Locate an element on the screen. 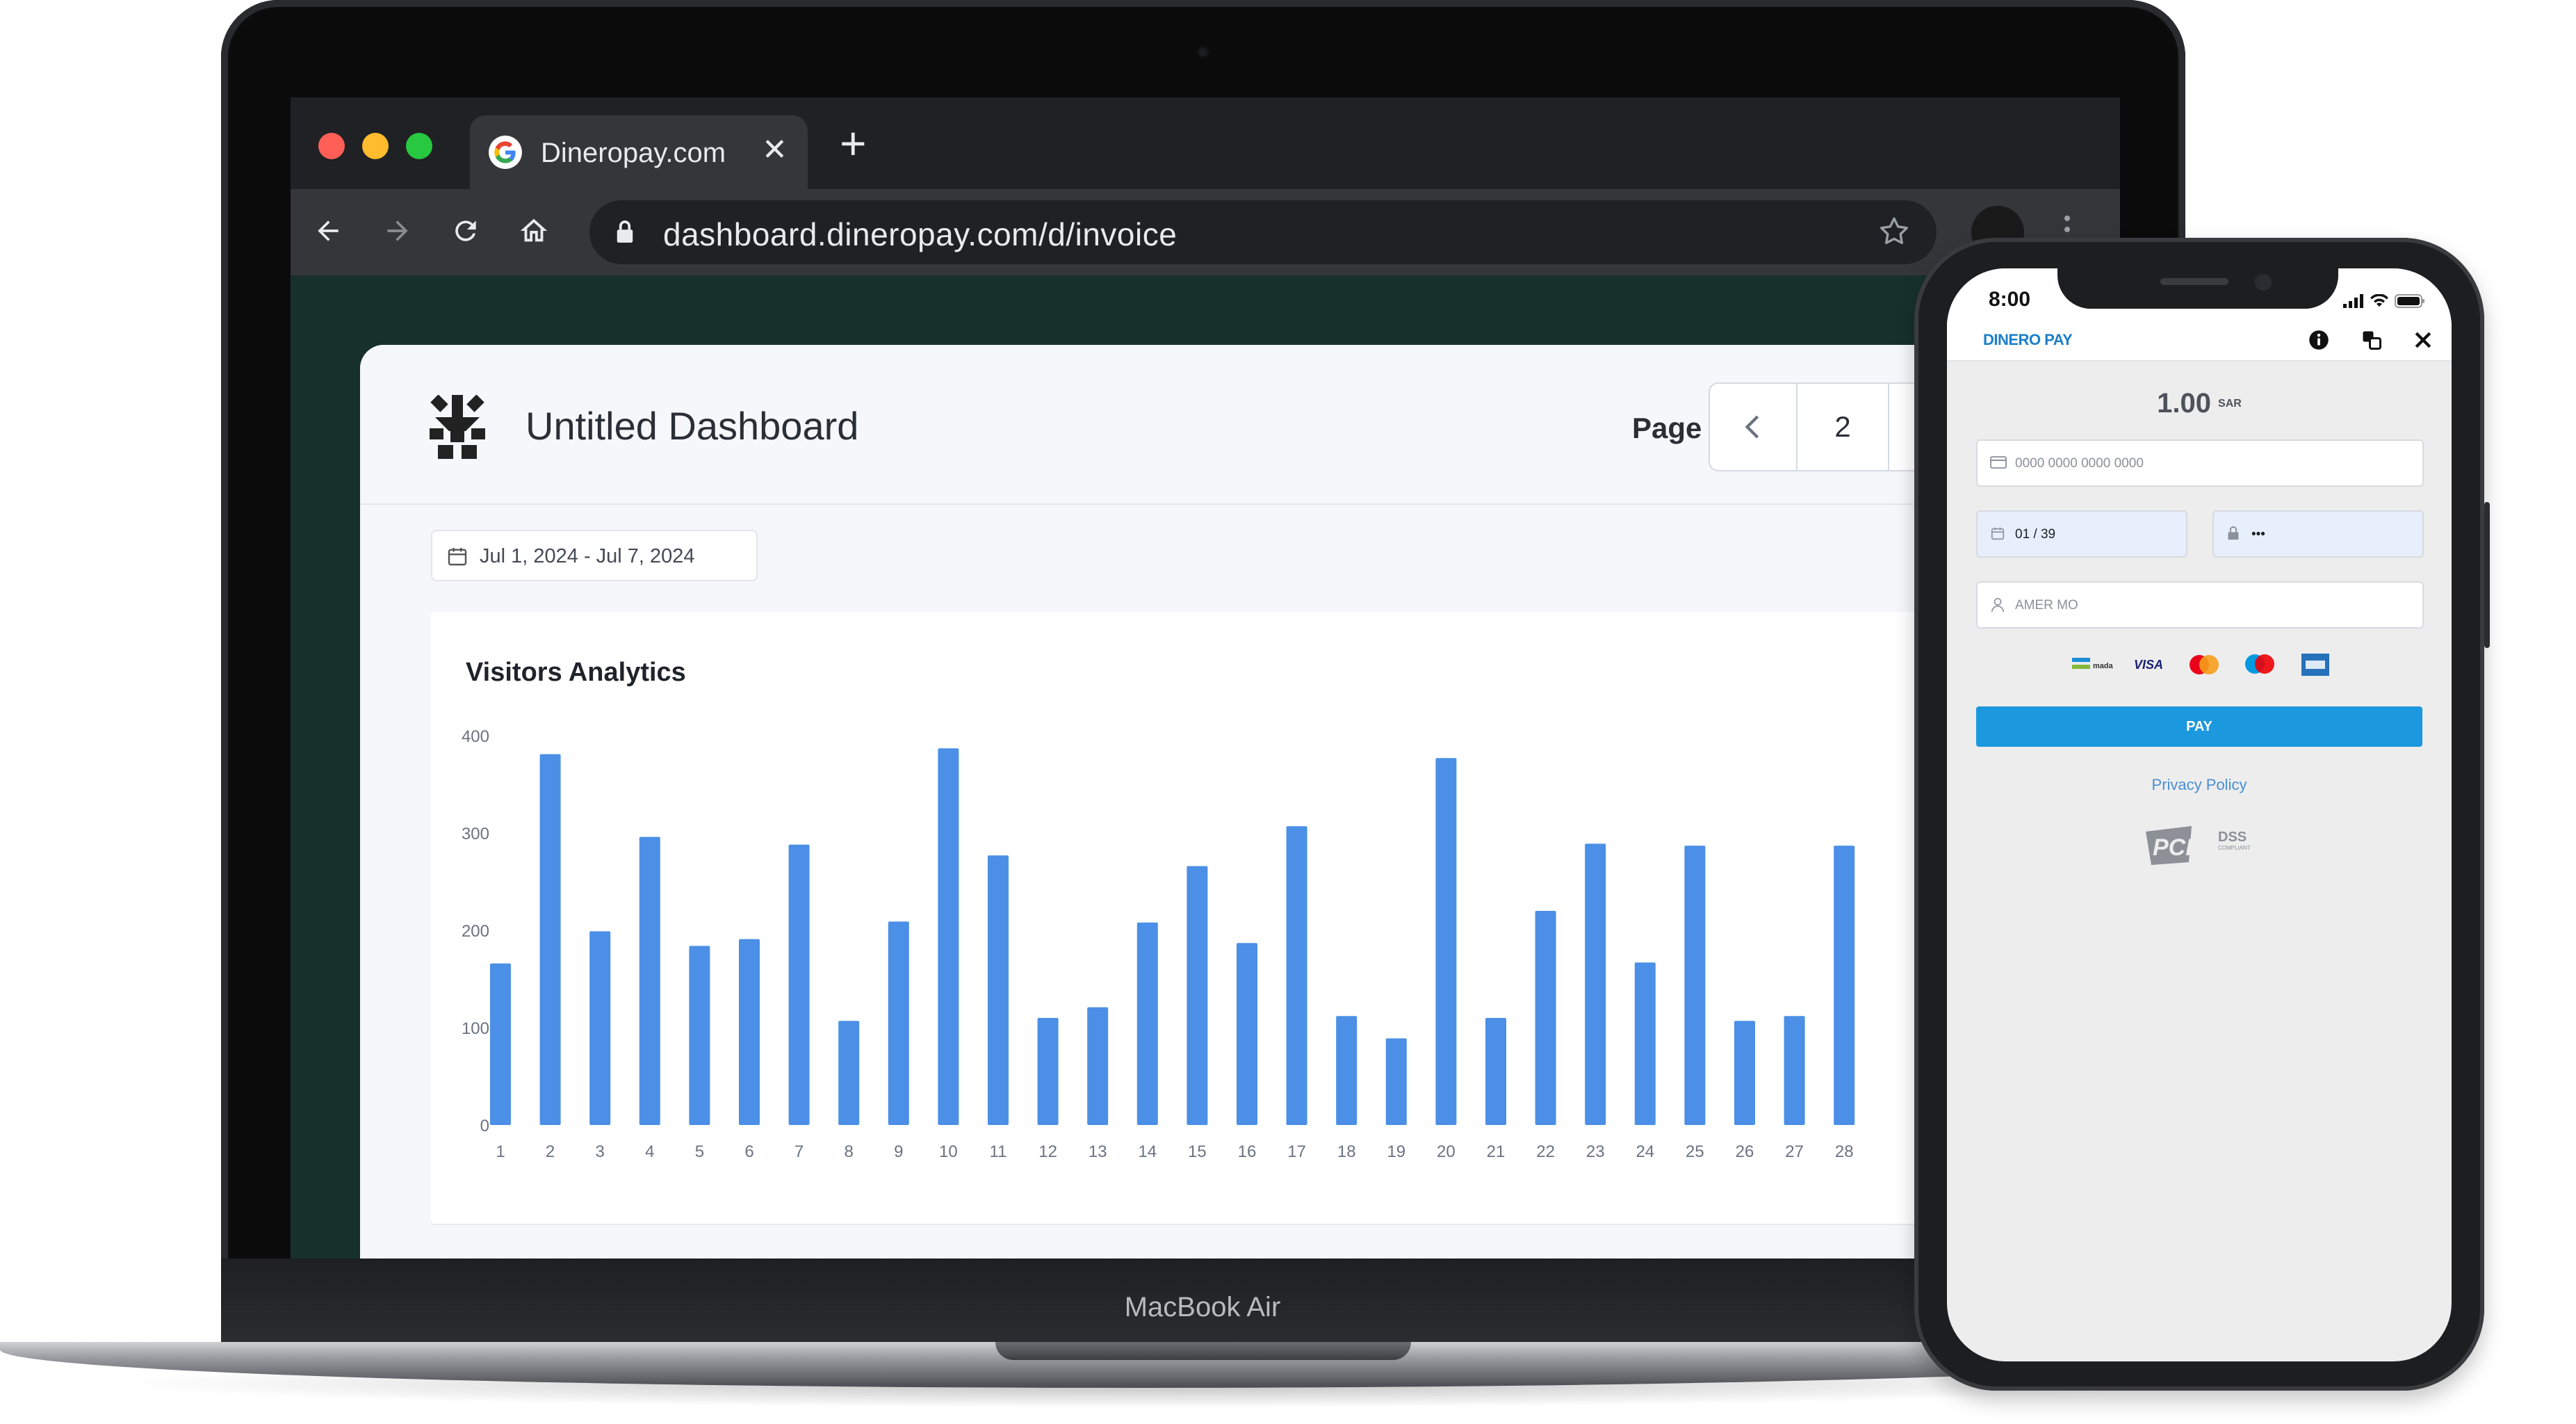 The height and width of the screenshot is (1424, 2576). mastercard-logo is located at coordinates (2204, 665).